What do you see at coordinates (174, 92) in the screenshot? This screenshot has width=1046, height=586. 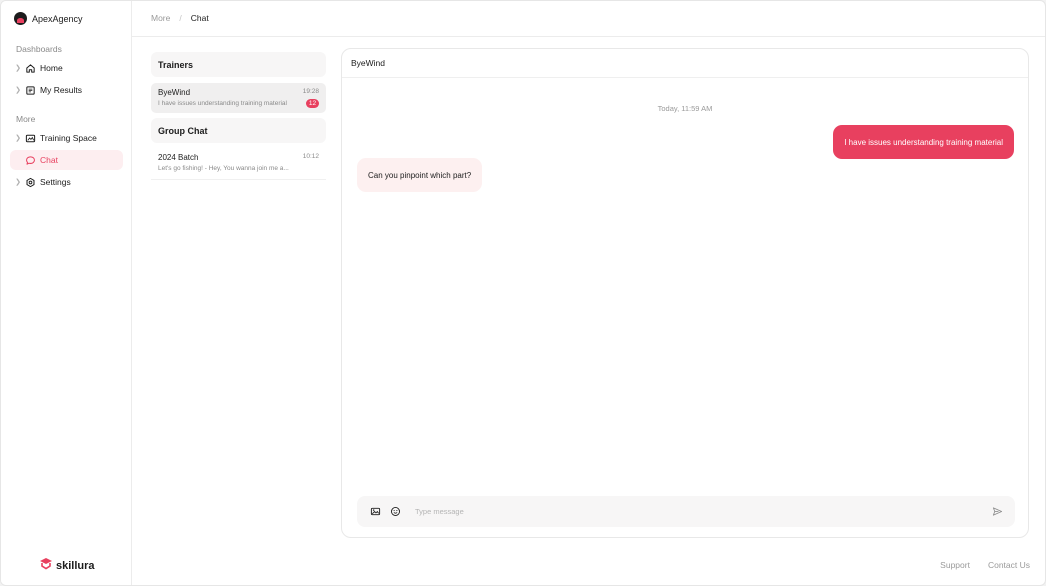 I see `conversation-name: ByeWind` at bounding box center [174, 92].